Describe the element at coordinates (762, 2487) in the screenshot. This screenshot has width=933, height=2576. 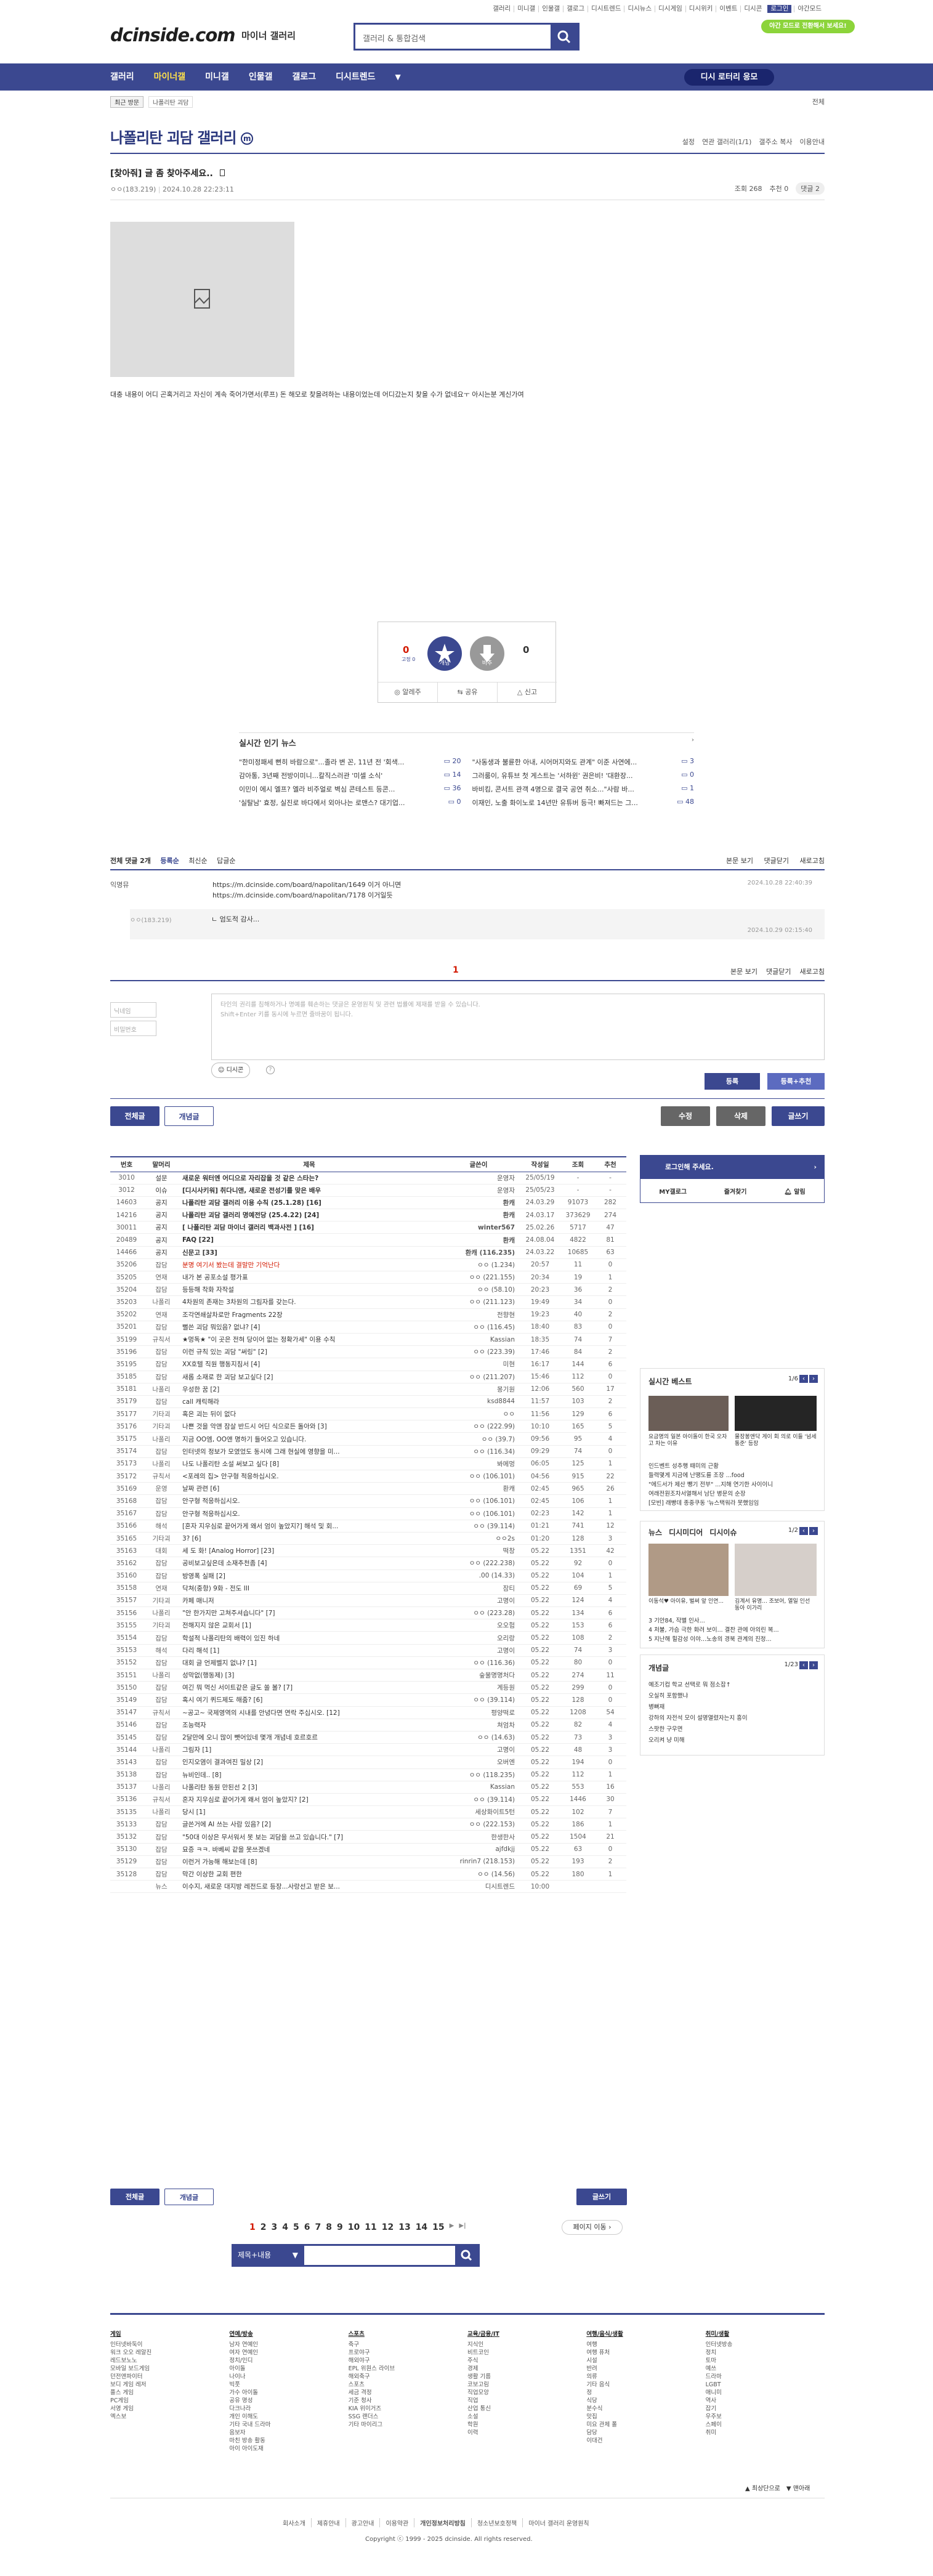
I see `scroll-top-link: ▲ 최상단으로` at that location.